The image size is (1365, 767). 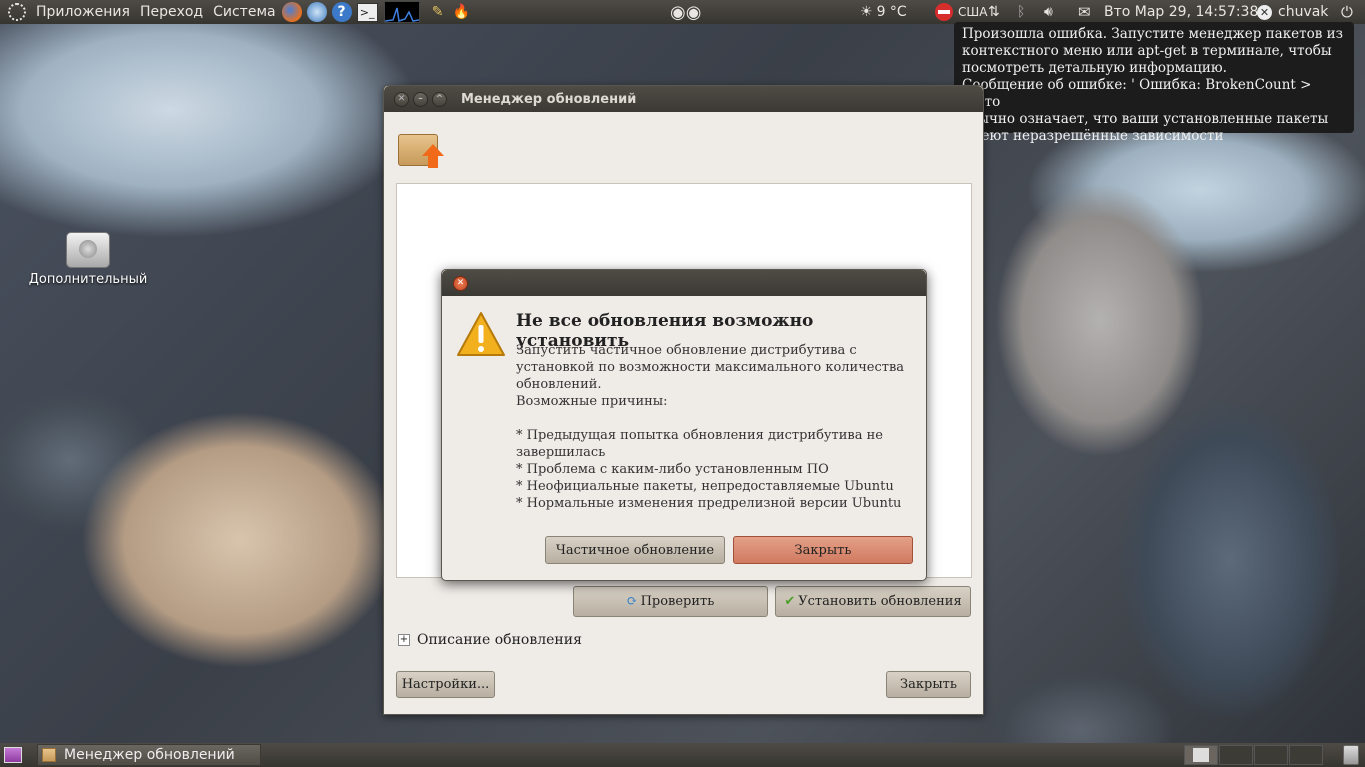 What do you see at coordinates (635, 550) in the screenshot?
I see `partial-upgrade-button: Частичное обновление` at bounding box center [635, 550].